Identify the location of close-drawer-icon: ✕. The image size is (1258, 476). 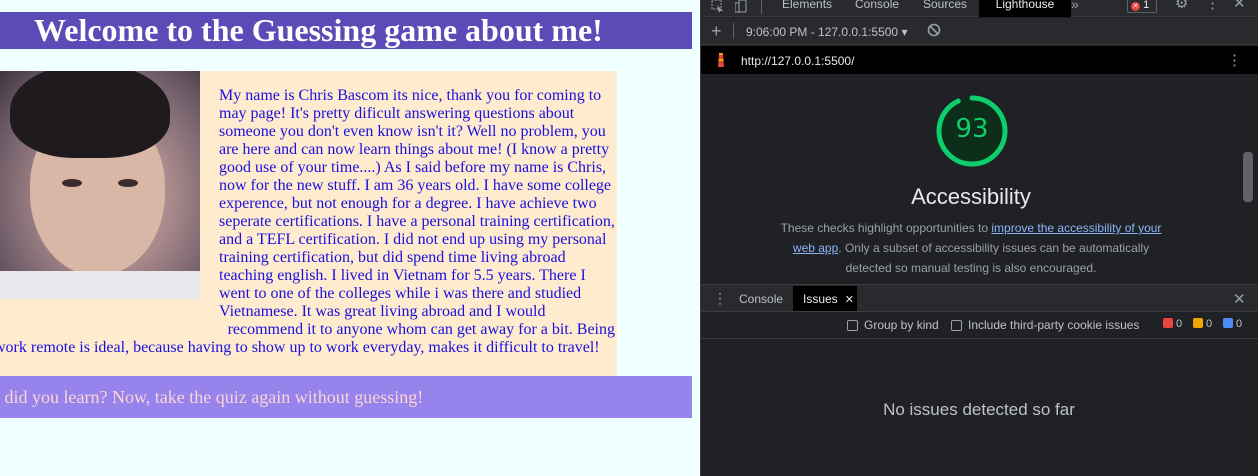
(1239, 299).